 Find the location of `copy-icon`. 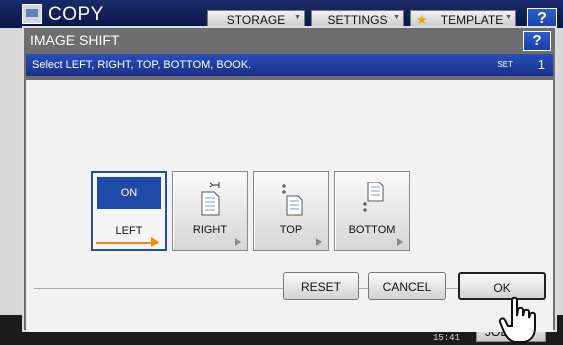

copy-icon is located at coordinates (32, 14).